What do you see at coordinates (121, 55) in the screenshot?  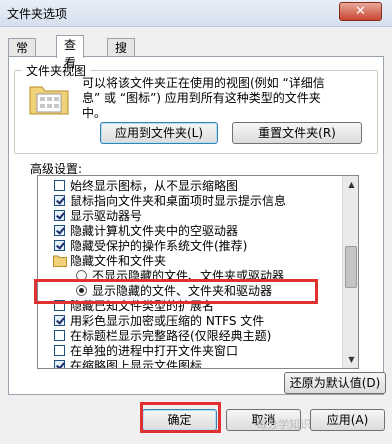 I see `tab-search: 搜索` at bounding box center [121, 55].